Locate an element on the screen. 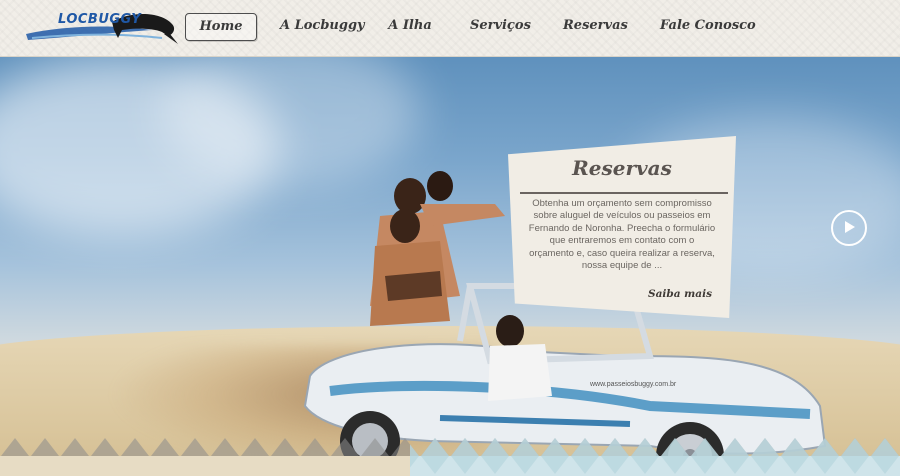 This screenshot has height=476, width=900. diamond-border is located at coordinates (450, 456).